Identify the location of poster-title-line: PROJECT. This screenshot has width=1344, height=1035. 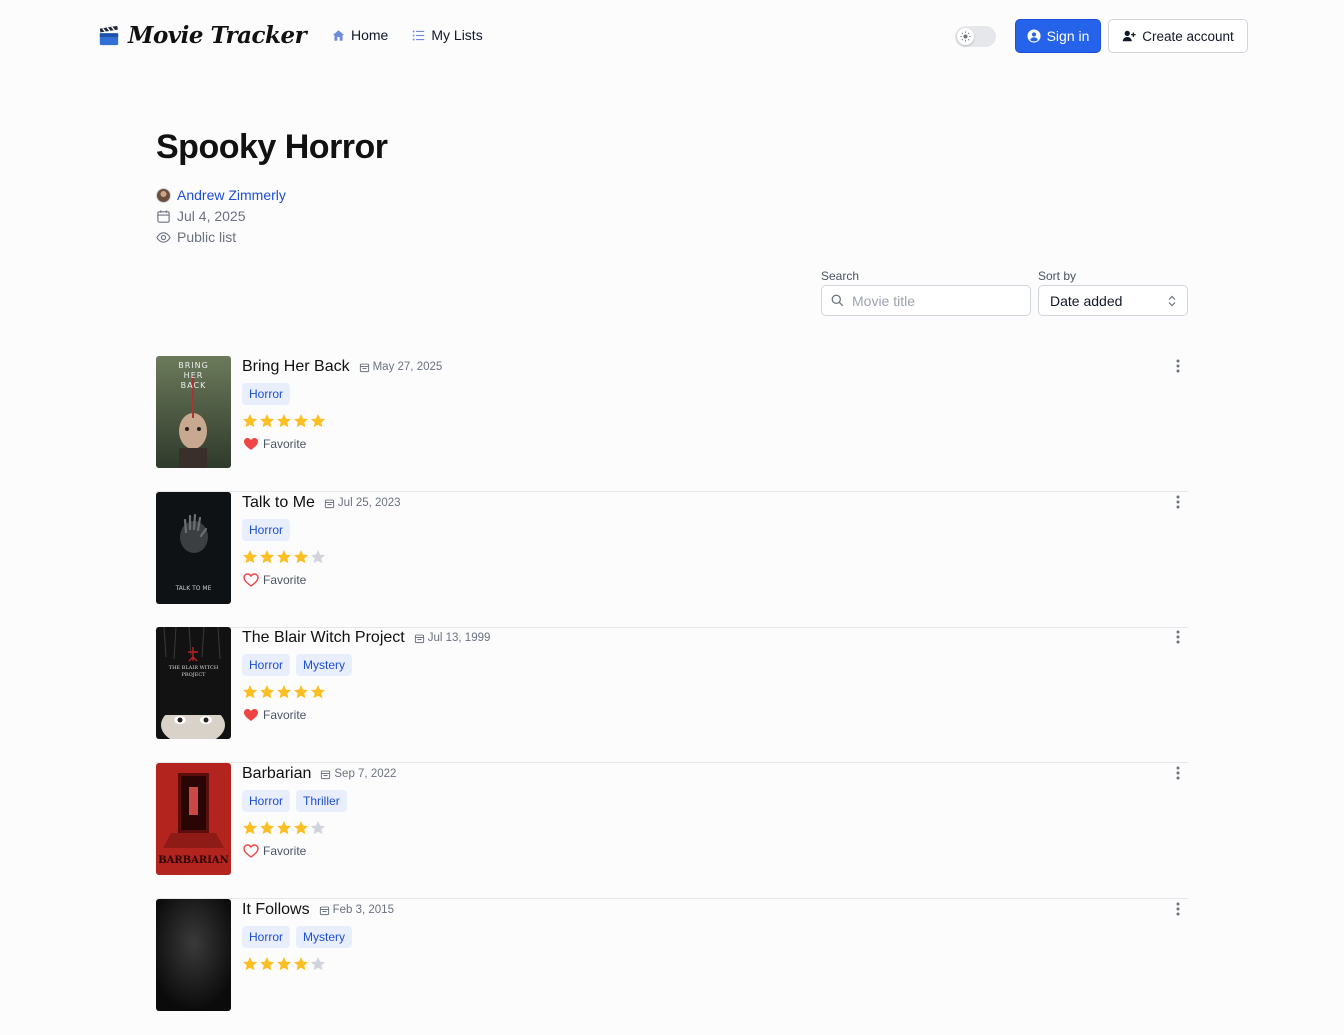
(193, 675).